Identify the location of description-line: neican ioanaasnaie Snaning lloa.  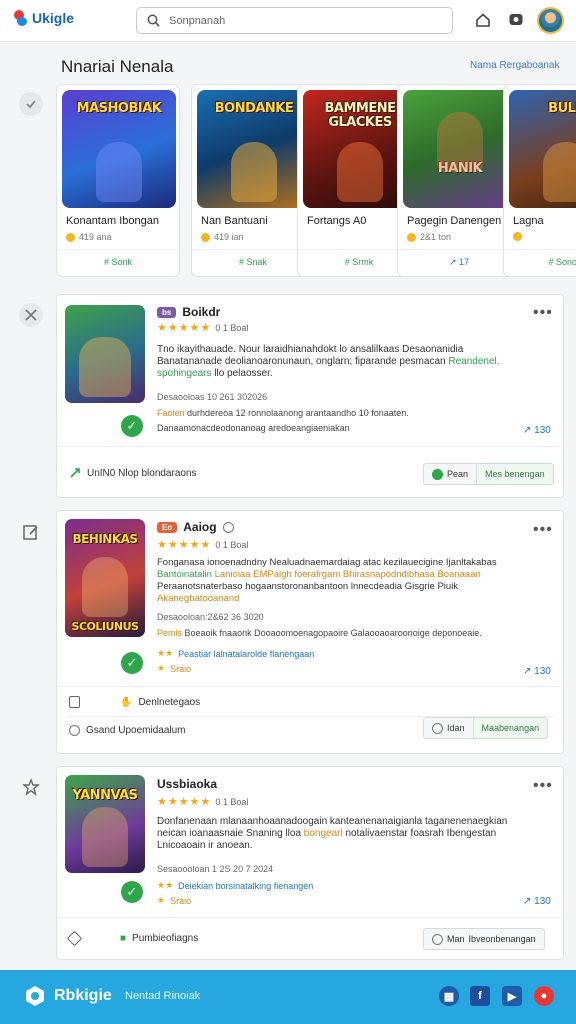
(229, 833).